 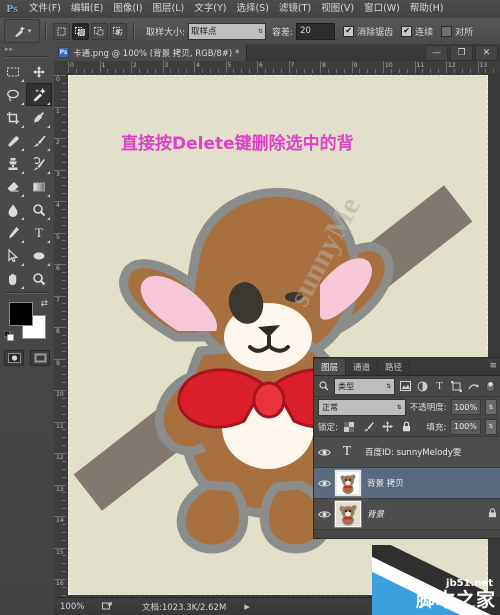 What do you see at coordinates (22, 31) in the screenshot?
I see `active-tool-preset: ▾` at bounding box center [22, 31].